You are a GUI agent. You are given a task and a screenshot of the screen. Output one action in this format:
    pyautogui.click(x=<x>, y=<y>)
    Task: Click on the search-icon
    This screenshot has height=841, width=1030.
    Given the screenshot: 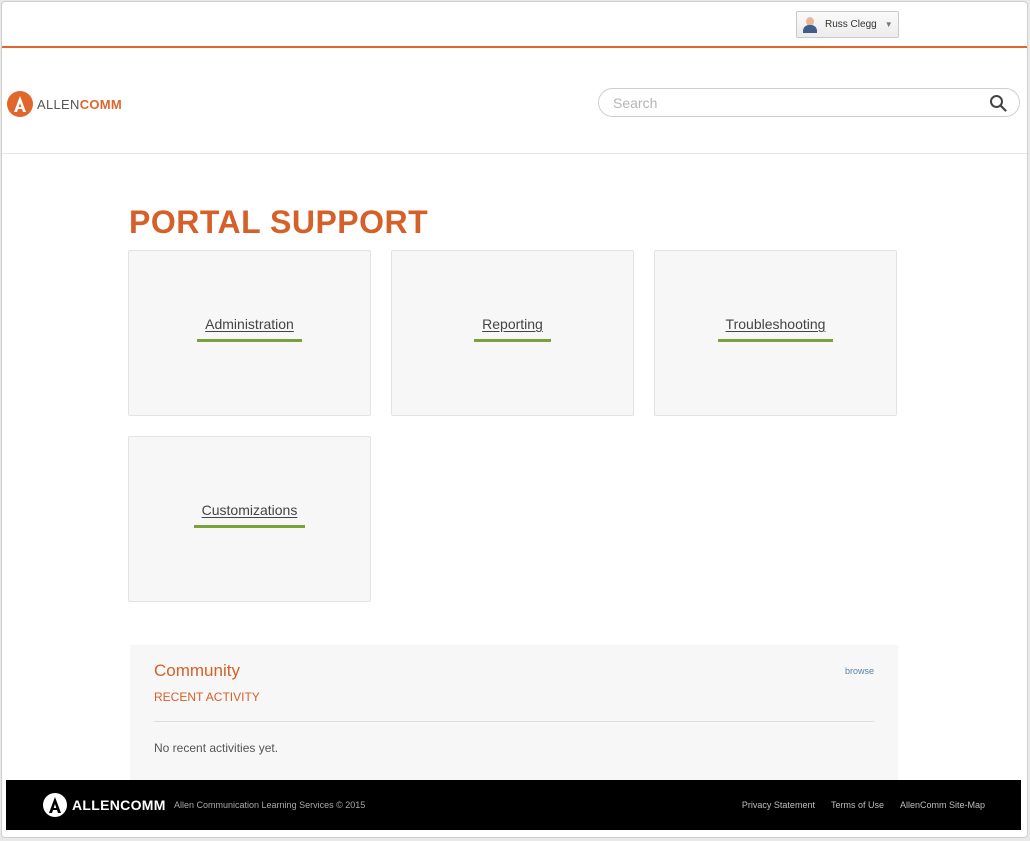 What is the action you would take?
    pyautogui.click(x=998, y=103)
    